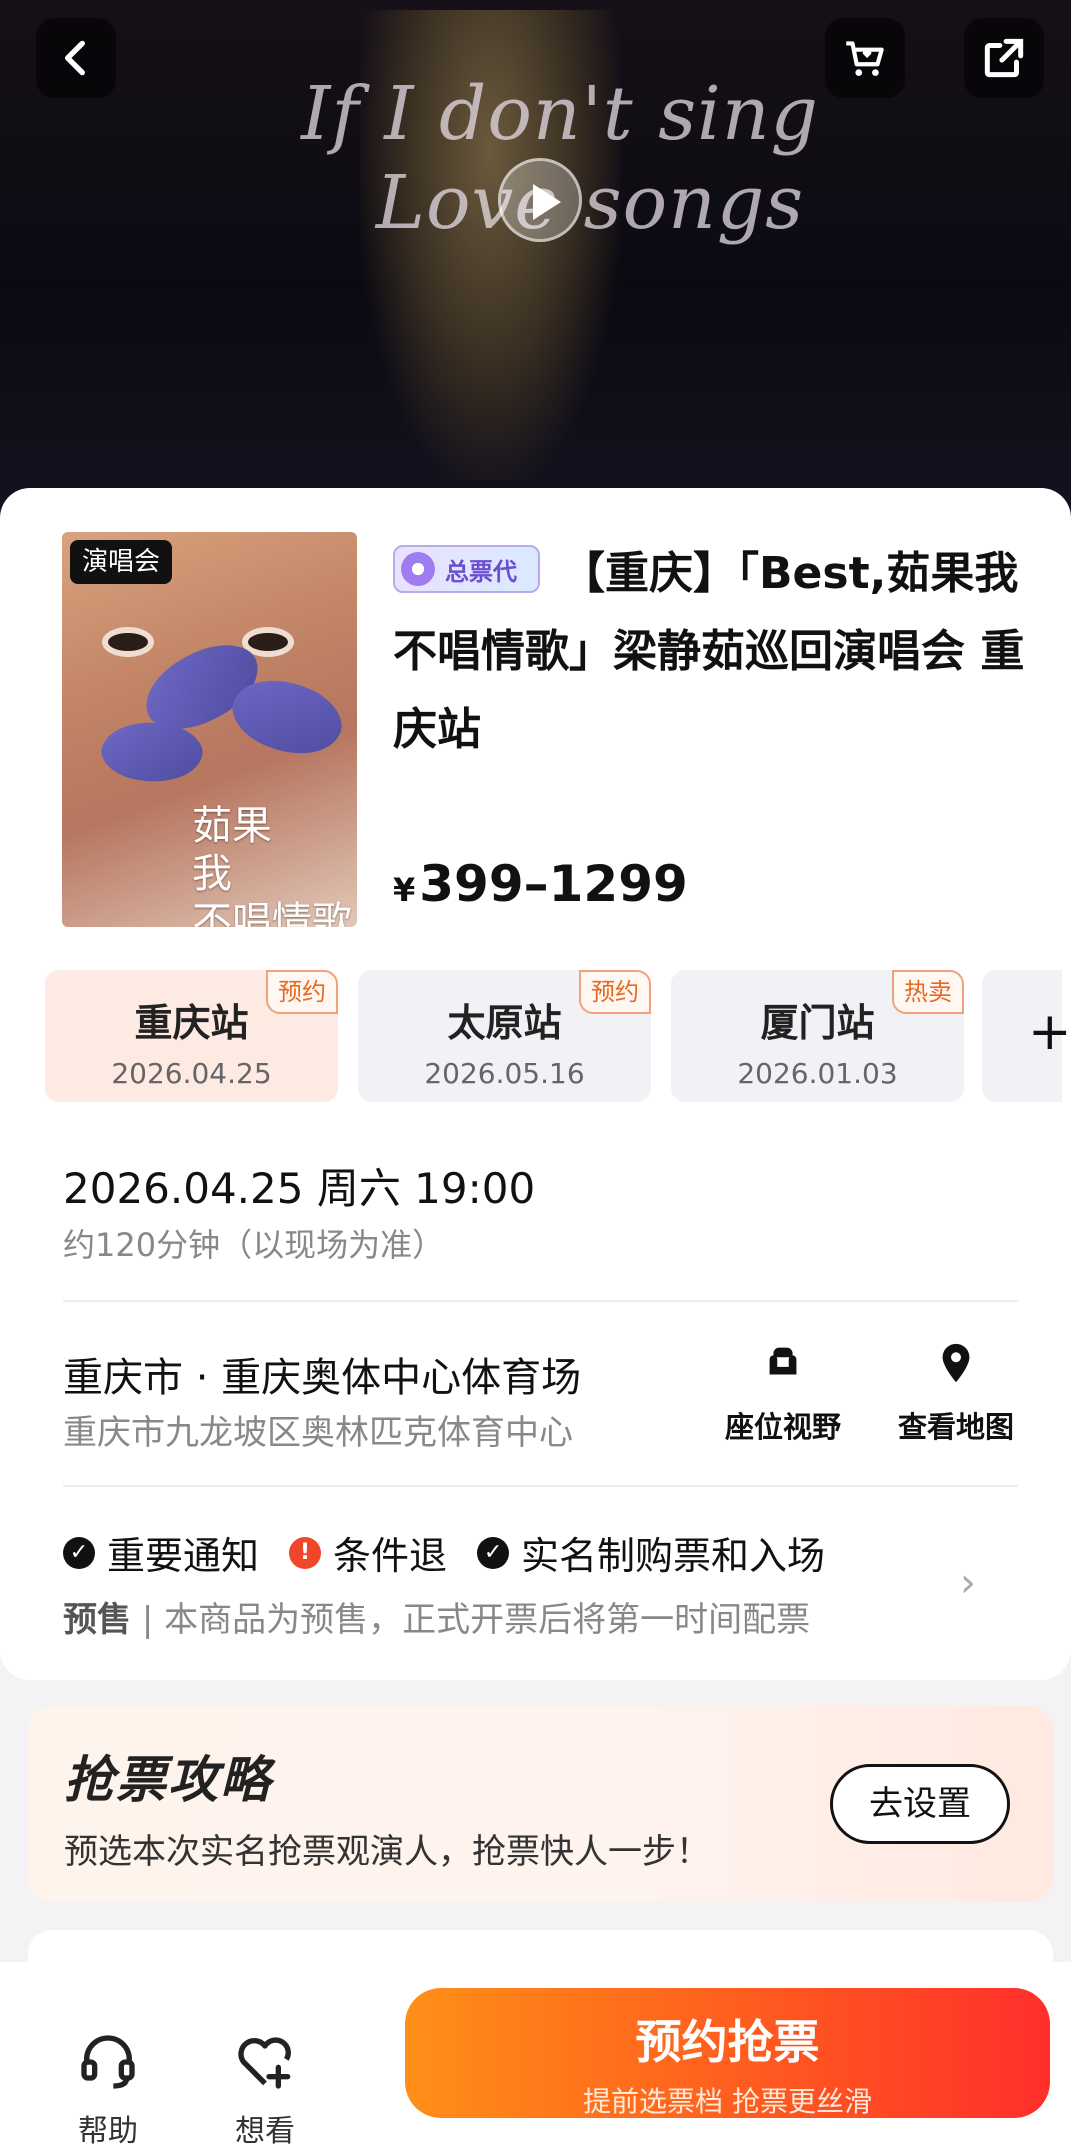  I want to click on back-button, so click(76, 58).